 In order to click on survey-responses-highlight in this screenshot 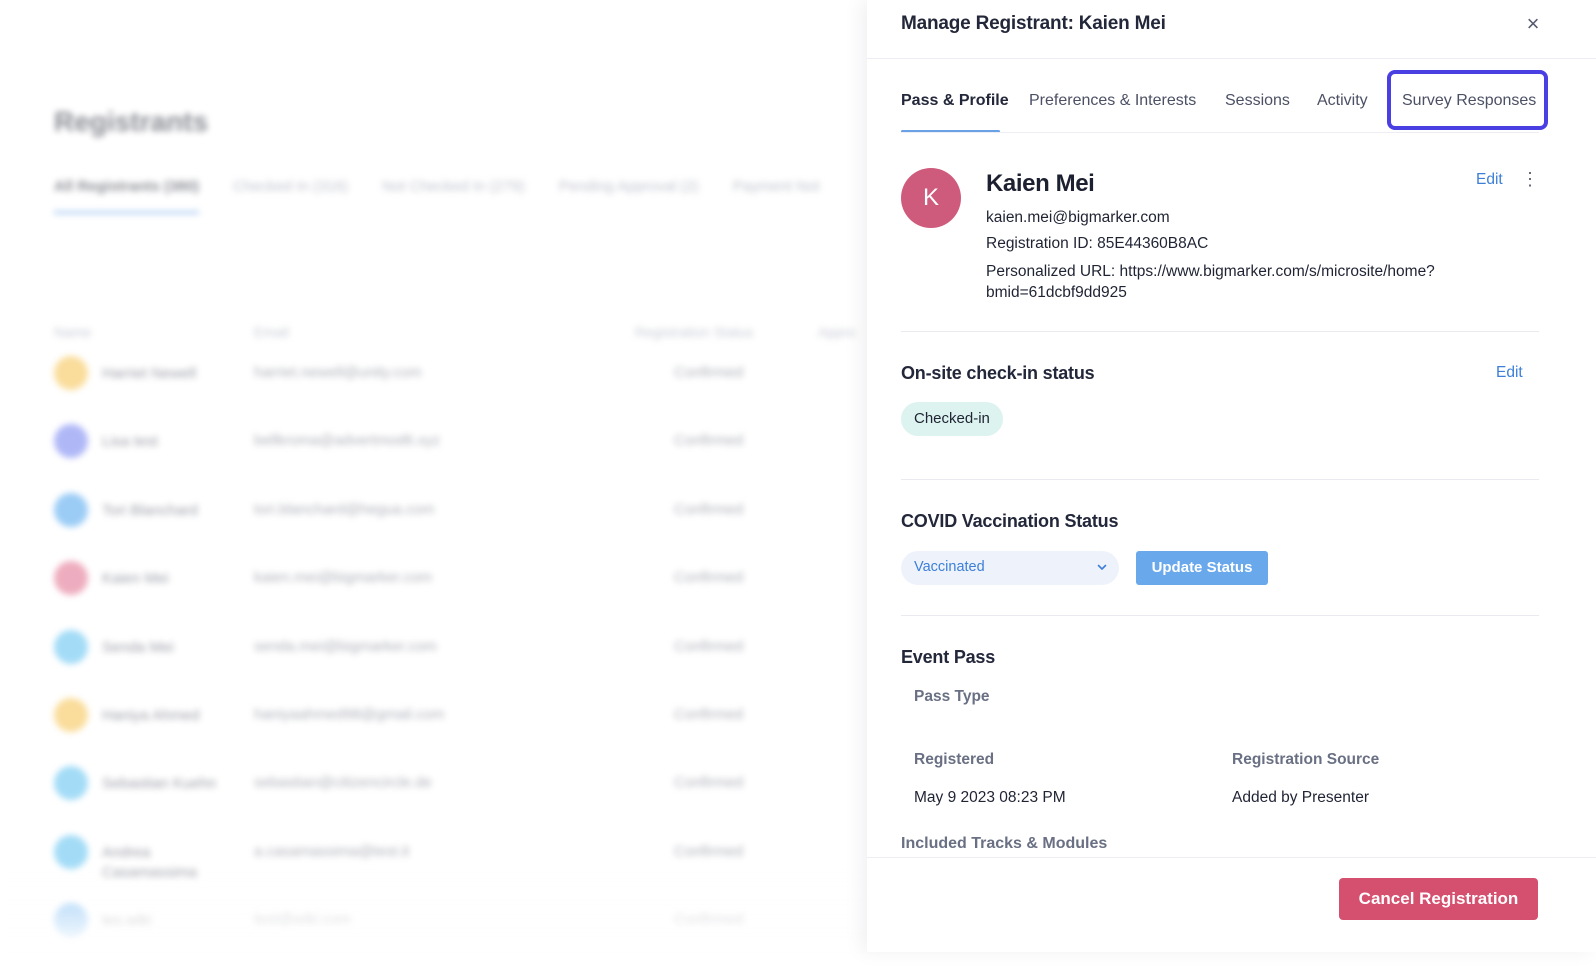, I will do `click(1467, 100)`.